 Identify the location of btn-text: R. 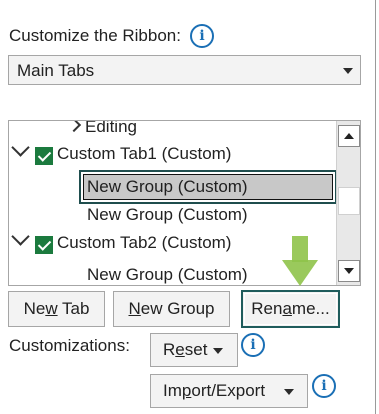
(169, 349).